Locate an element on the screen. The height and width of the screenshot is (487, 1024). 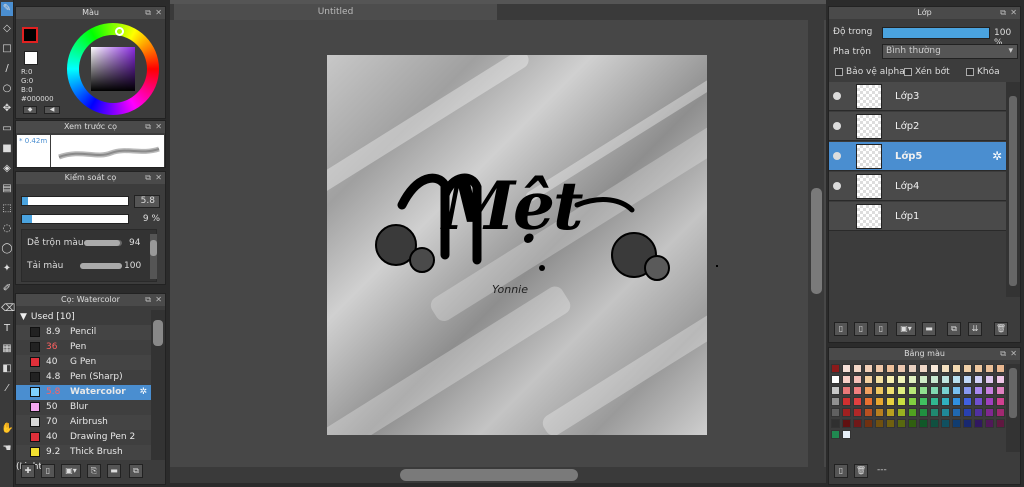
clipping-checkbox: Xén bớt is located at coordinates (927, 72).